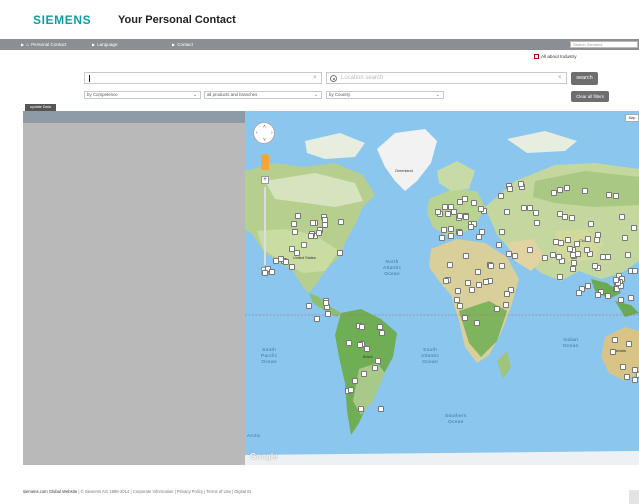  Describe the element at coordinates (265, 226) in the screenshot. I see `zoom-slider` at that location.